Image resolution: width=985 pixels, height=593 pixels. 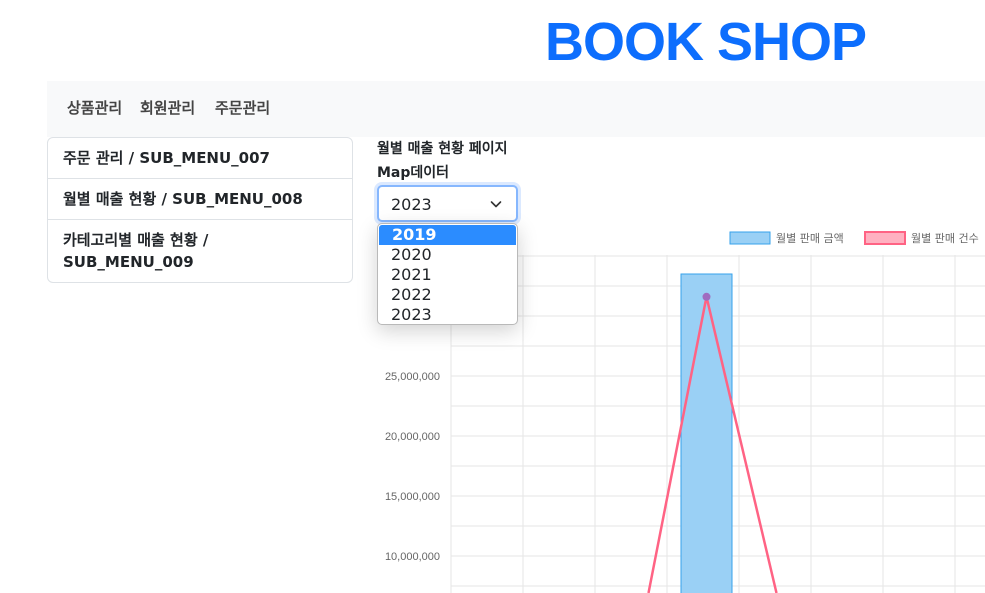 I want to click on sidebar-item-category-sales: 카테고리별 매출 현황 / SUB_MENU_009, so click(x=200, y=251).